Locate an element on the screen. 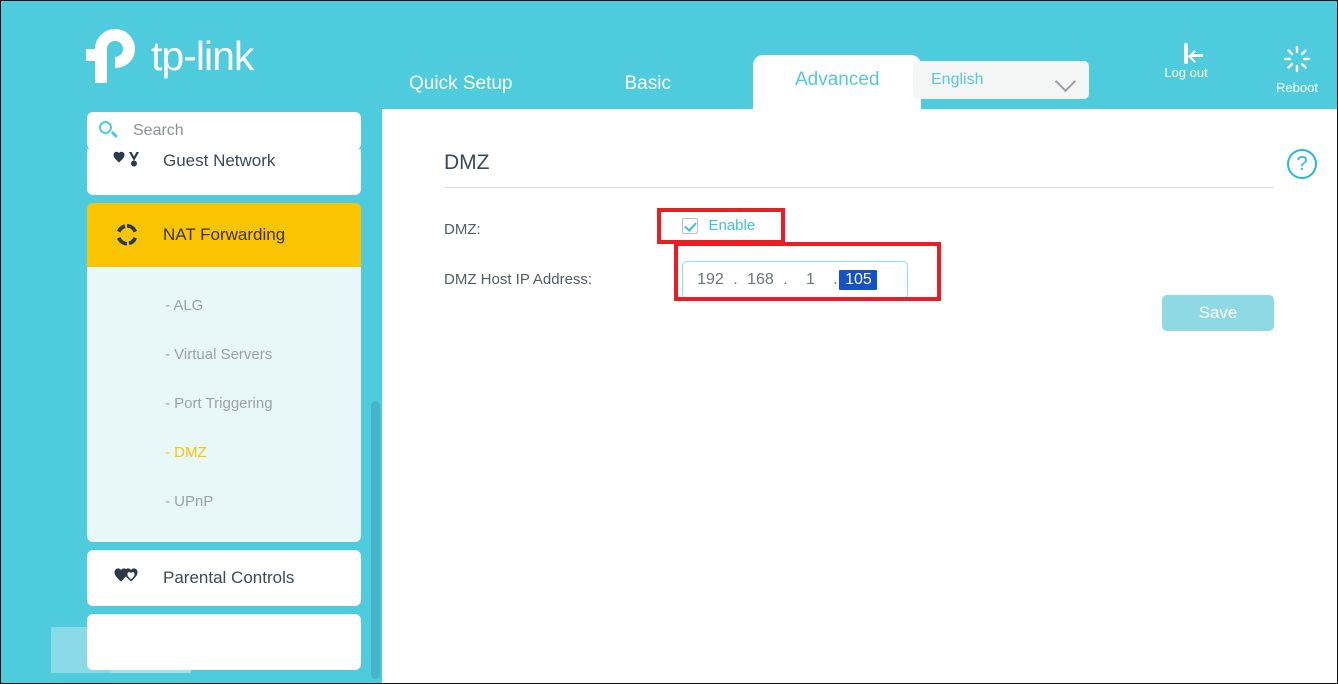  main-nav: Quick Setup Basic Advanced is located at coordinates (651, 82).